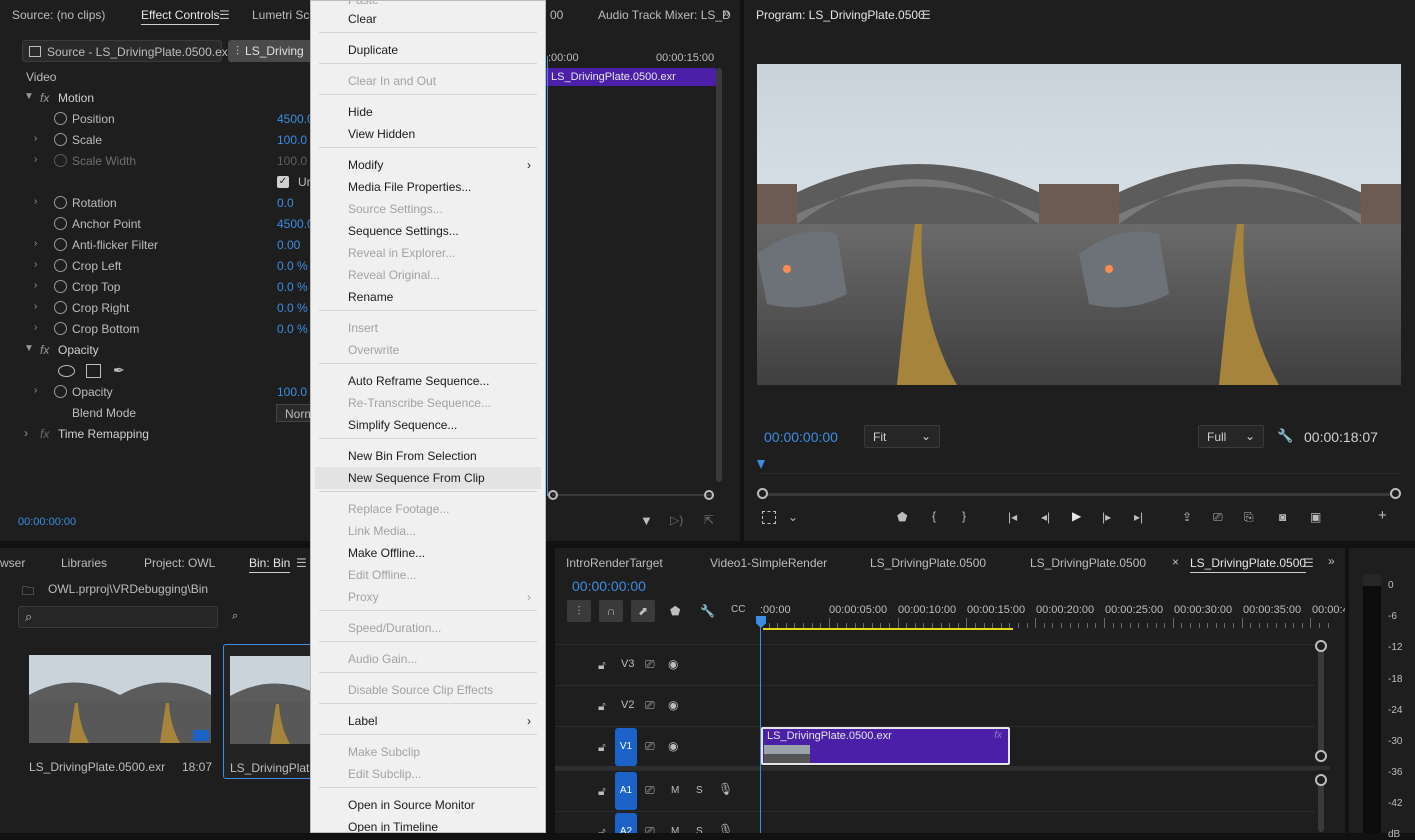  What do you see at coordinates (556, 15) in the screenshot?
I see `tab-partial: 00` at bounding box center [556, 15].